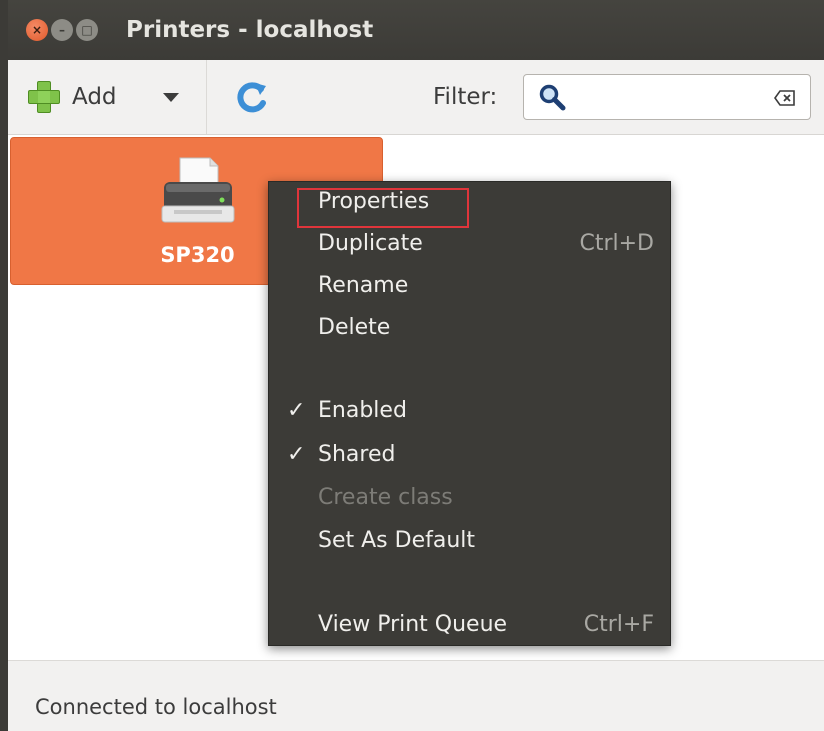 This screenshot has height=731, width=824. Describe the element at coordinates (470, 245) in the screenshot. I see `menu-item-duplicate: Duplicate Ctrl+D` at that location.